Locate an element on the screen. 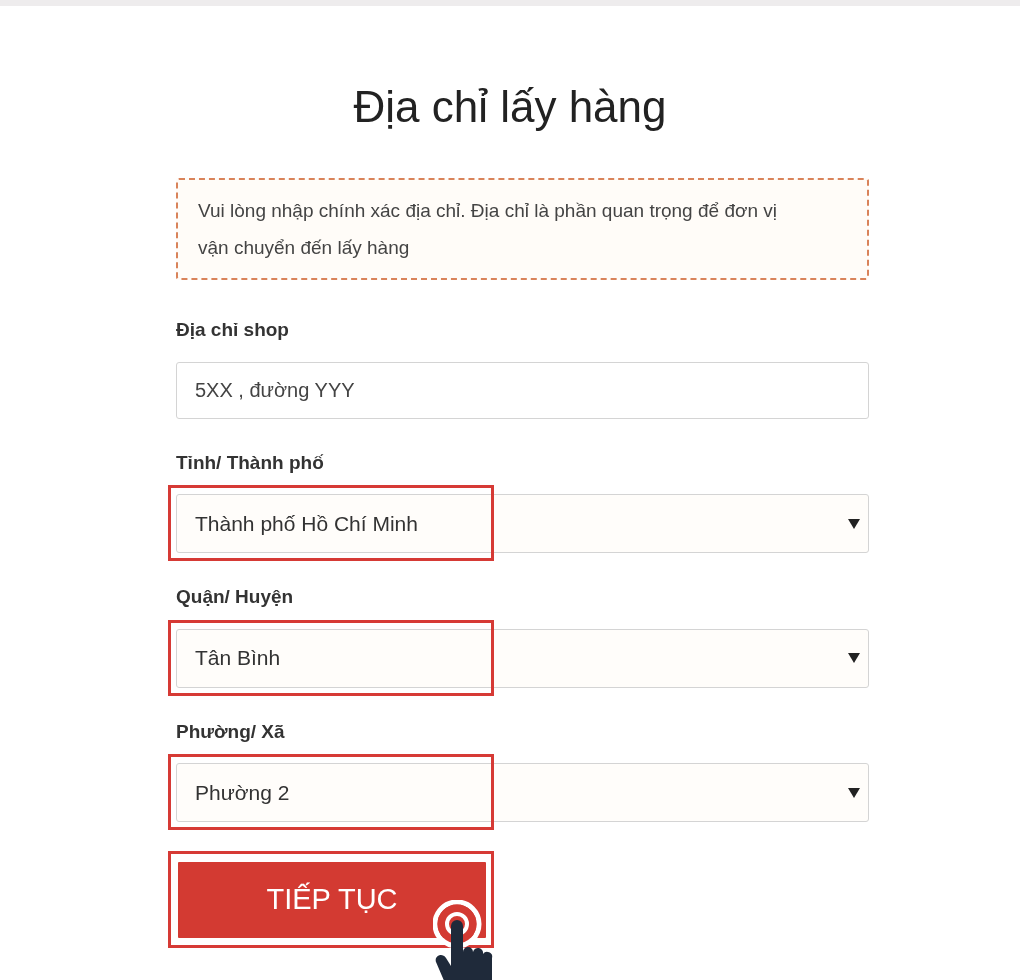  dropdown-select: Thành phố Hồ Chí Minh is located at coordinates (522, 523).